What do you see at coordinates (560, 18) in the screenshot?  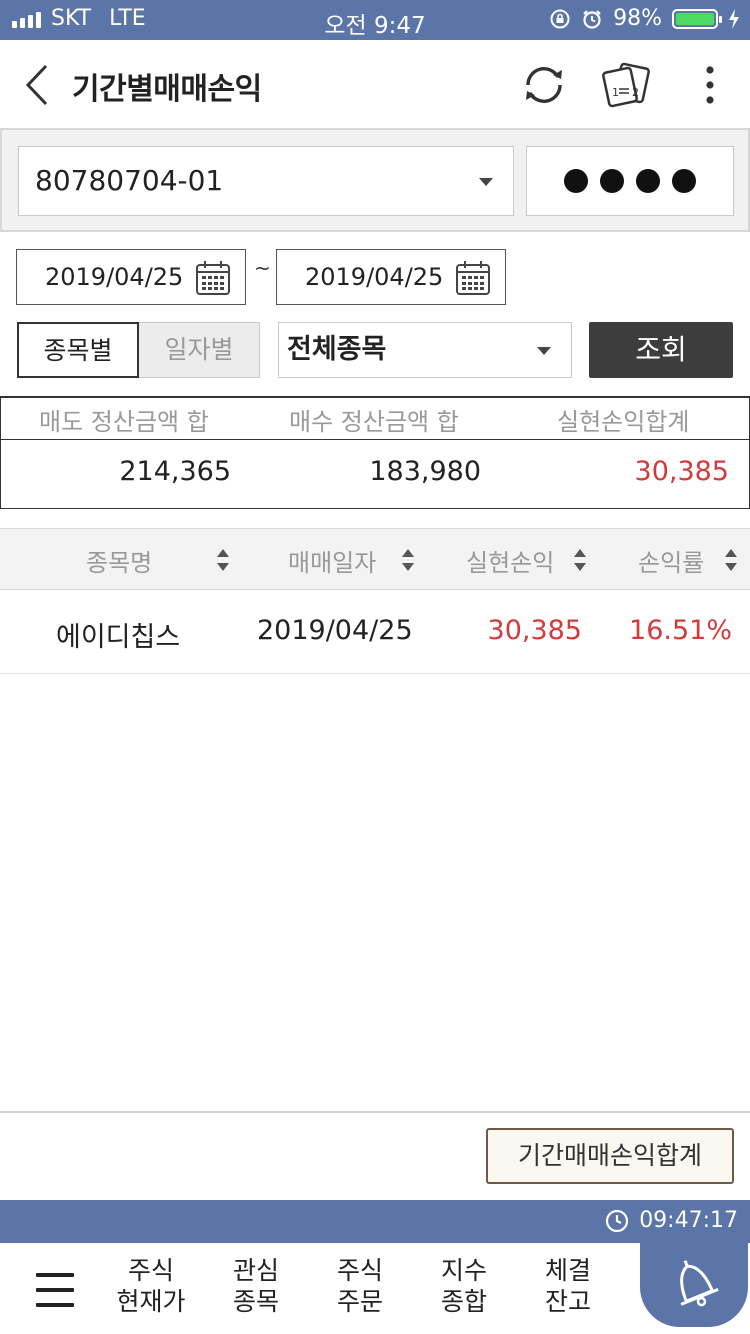 I see `rotation-lock-icon` at bounding box center [560, 18].